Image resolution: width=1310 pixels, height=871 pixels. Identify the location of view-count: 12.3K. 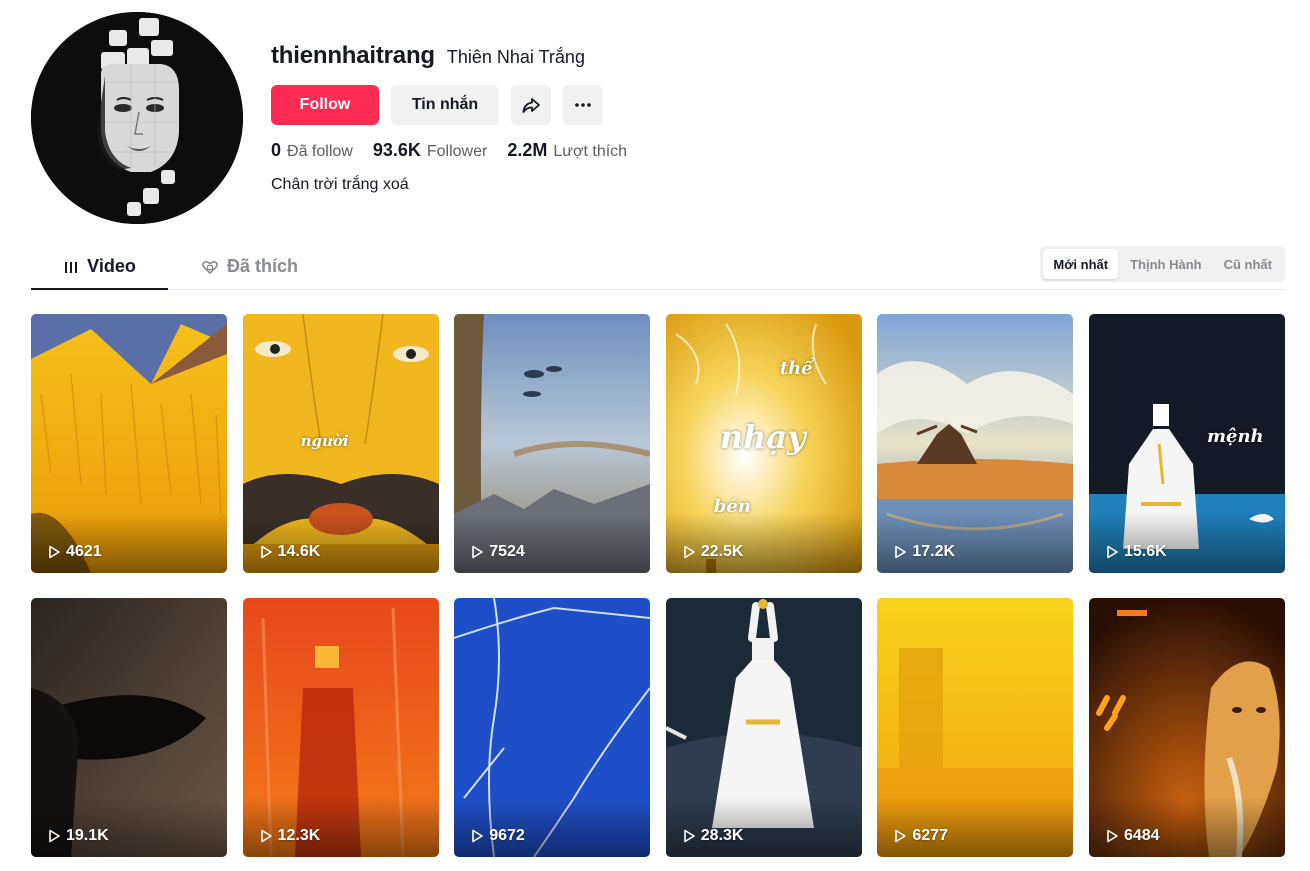
(290, 836).